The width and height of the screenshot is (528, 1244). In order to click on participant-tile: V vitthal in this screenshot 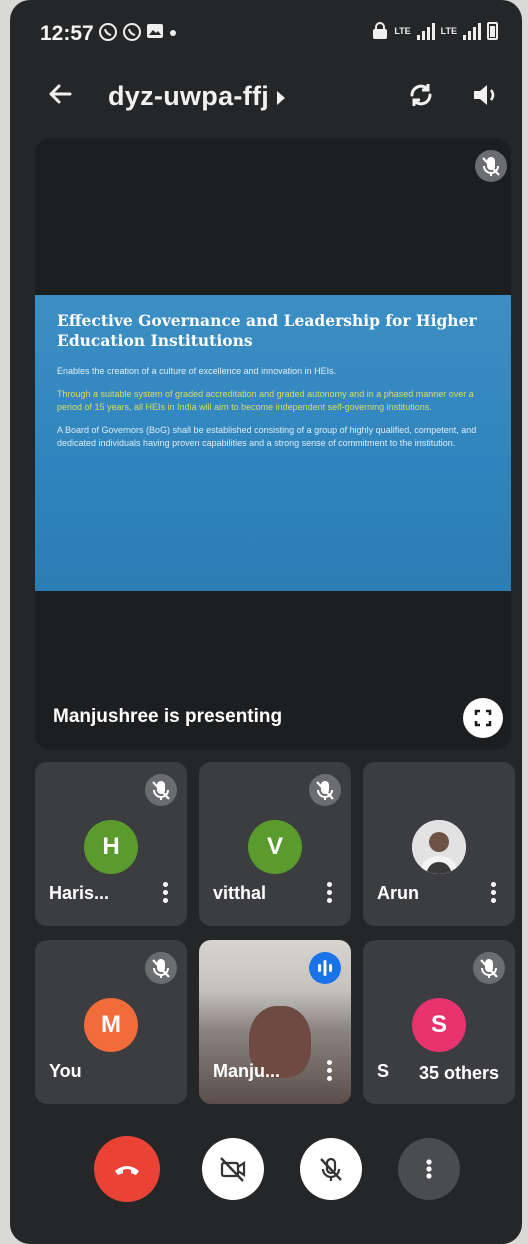, I will do `click(275, 844)`.